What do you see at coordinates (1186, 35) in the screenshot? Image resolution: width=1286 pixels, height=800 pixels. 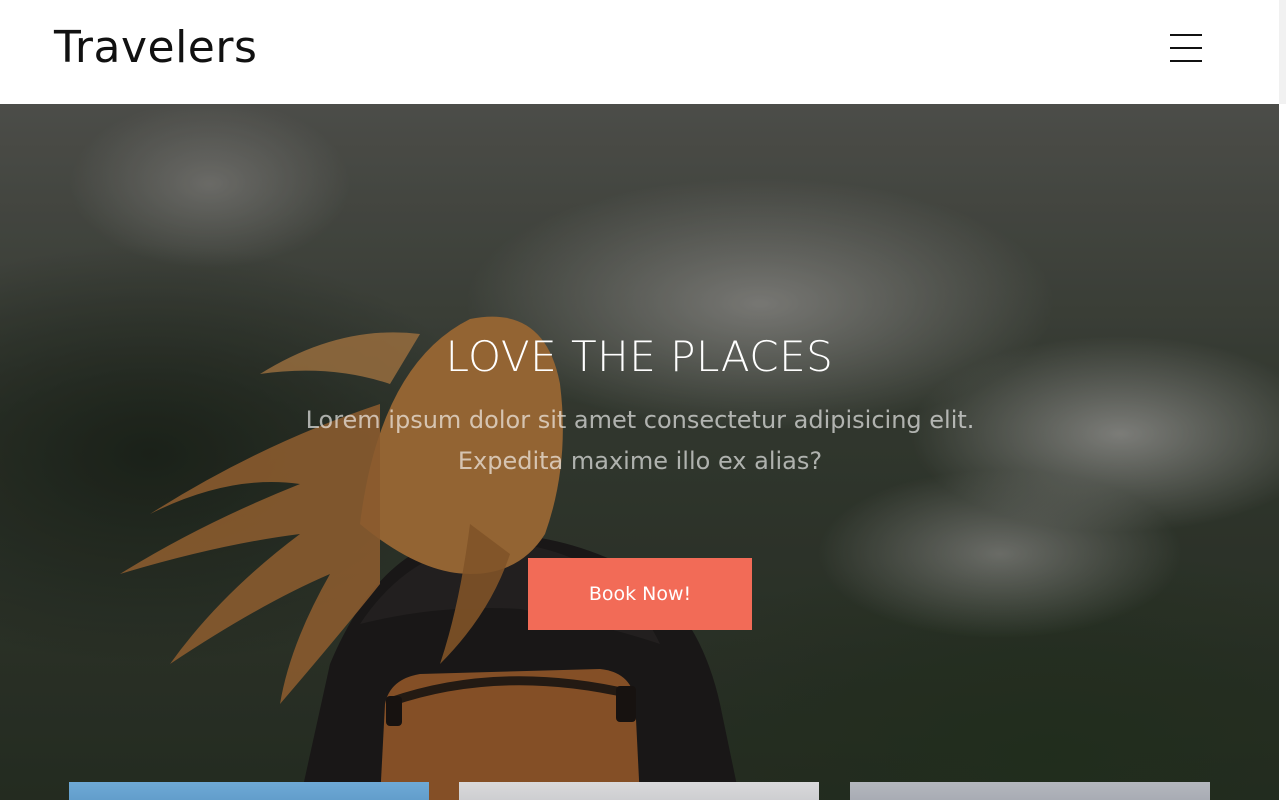 I see `menu-bar-top` at bounding box center [1186, 35].